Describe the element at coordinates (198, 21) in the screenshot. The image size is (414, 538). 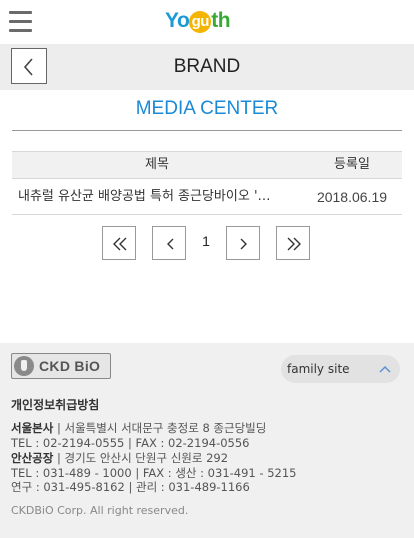
I see `yougurth-logo: Yo gu th` at that location.